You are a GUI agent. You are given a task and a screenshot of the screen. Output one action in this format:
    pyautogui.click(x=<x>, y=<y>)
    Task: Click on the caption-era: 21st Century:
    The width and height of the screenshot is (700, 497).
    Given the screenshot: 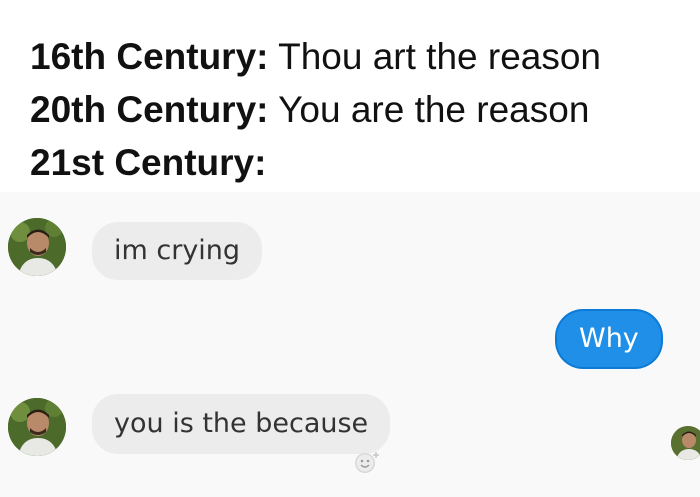 What is the action you would take?
    pyautogui.click(x=148, y=162)
    